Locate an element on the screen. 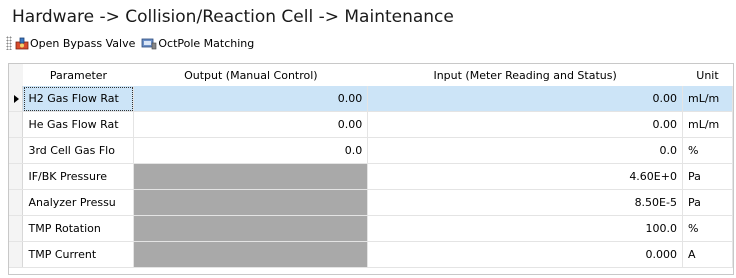 The height and width of the screenshot is (278, 736). toolbar: Open Bypass Valve OctPole Matching is located at coordinates (133, 43).